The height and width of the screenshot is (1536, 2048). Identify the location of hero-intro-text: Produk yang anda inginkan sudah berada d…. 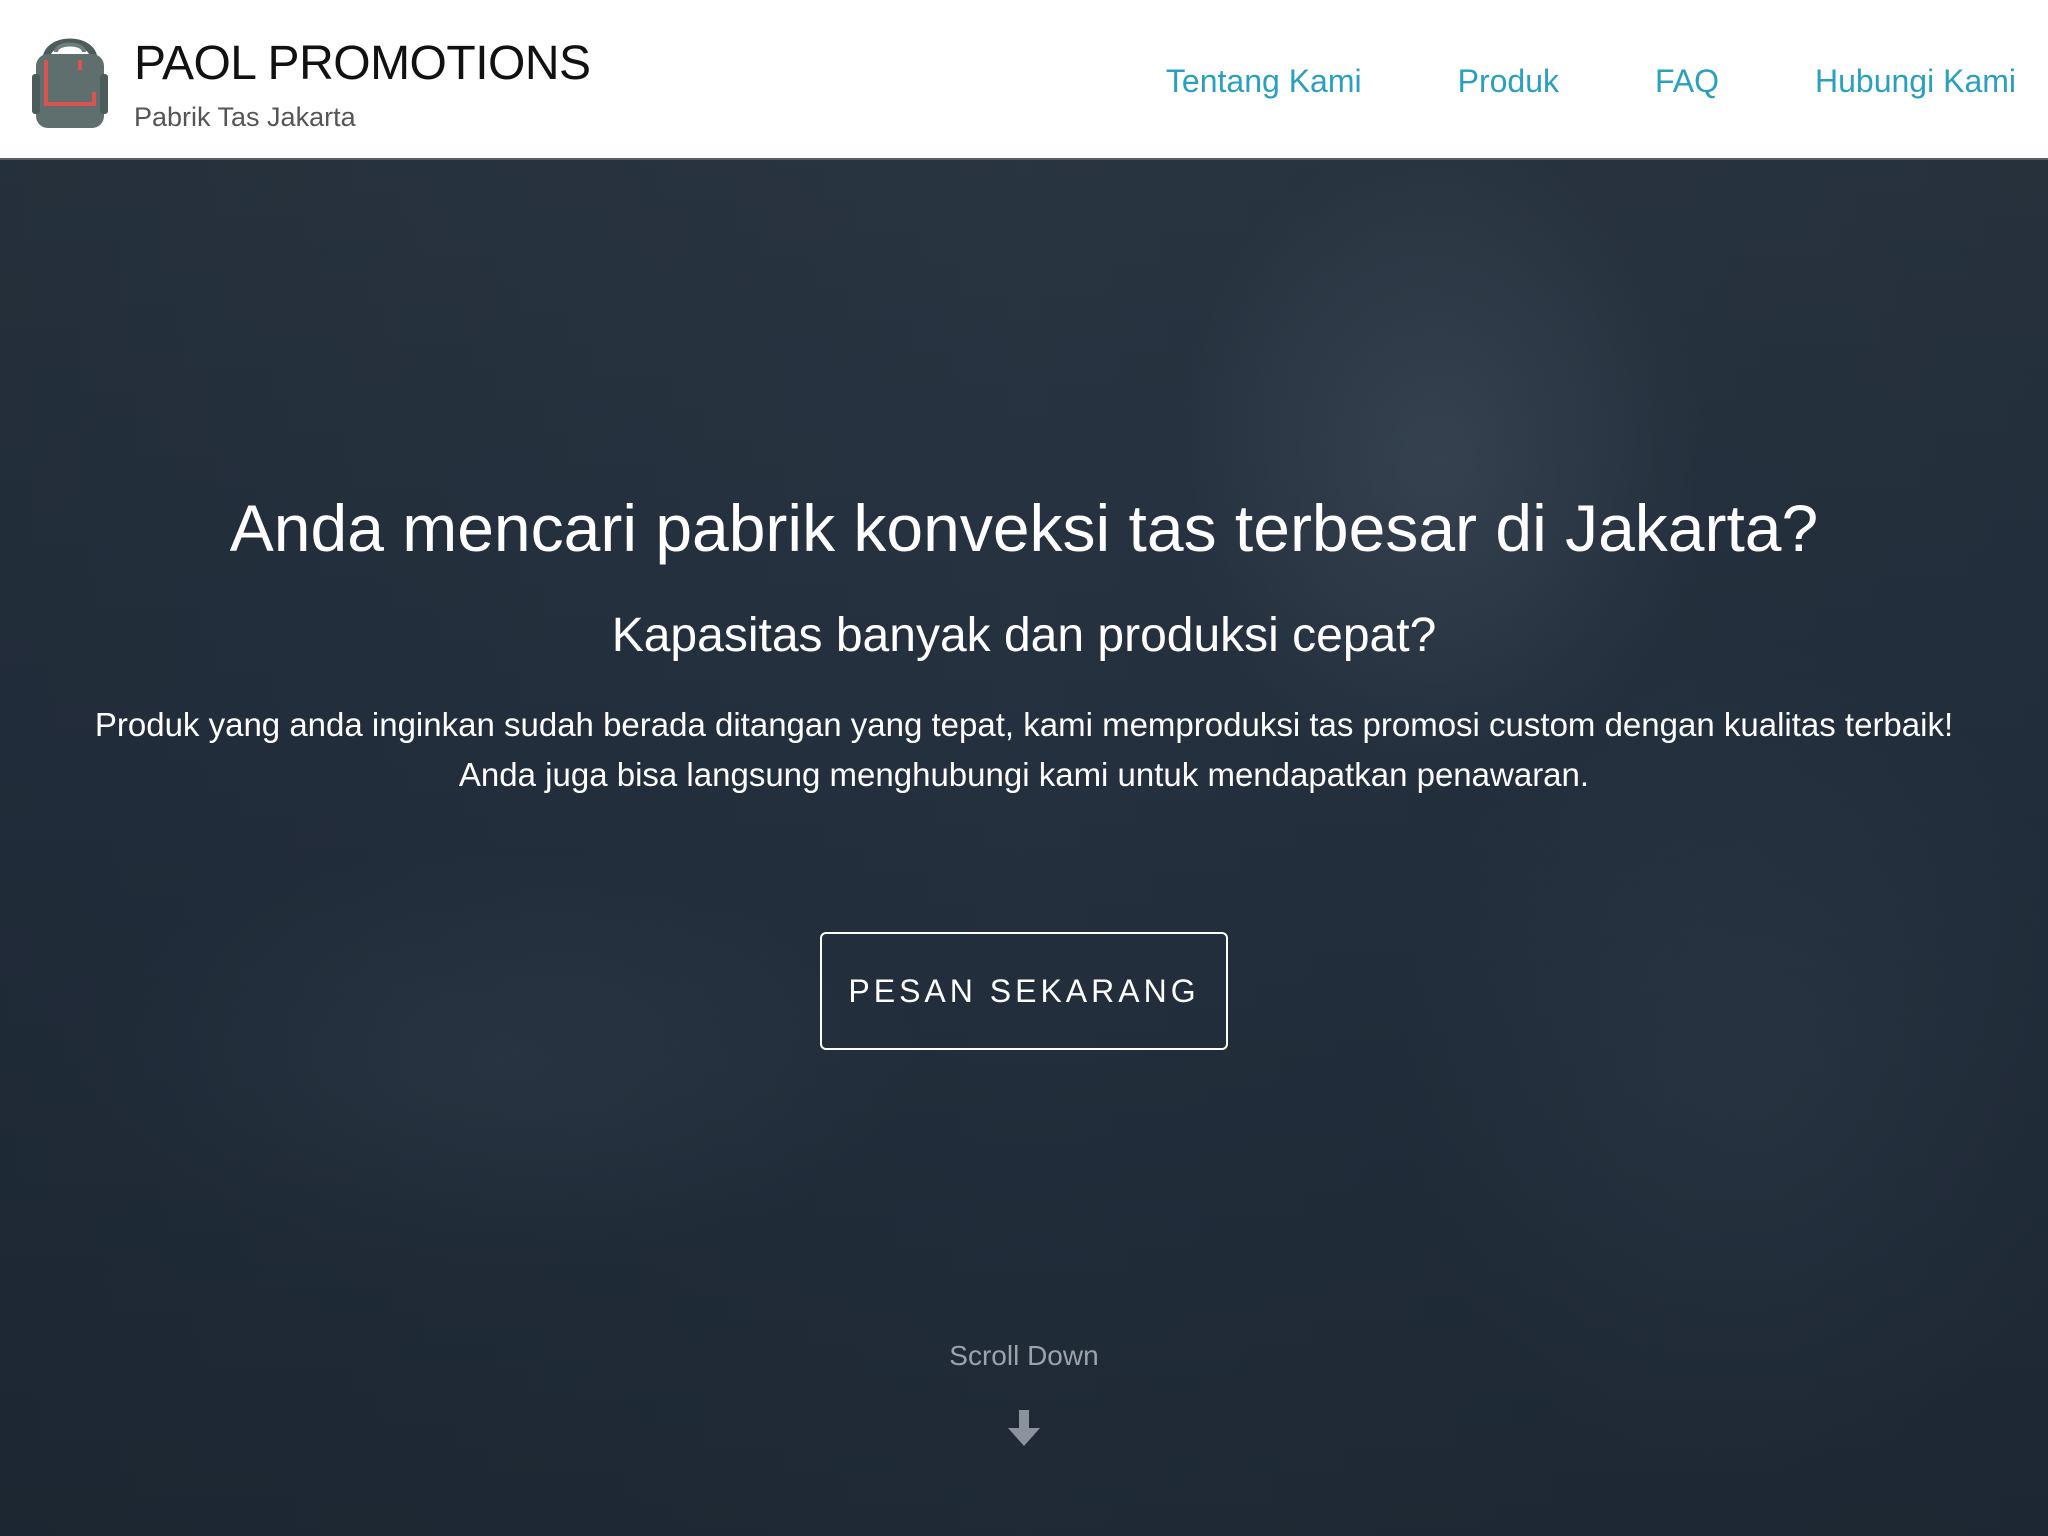
(1024, 749).